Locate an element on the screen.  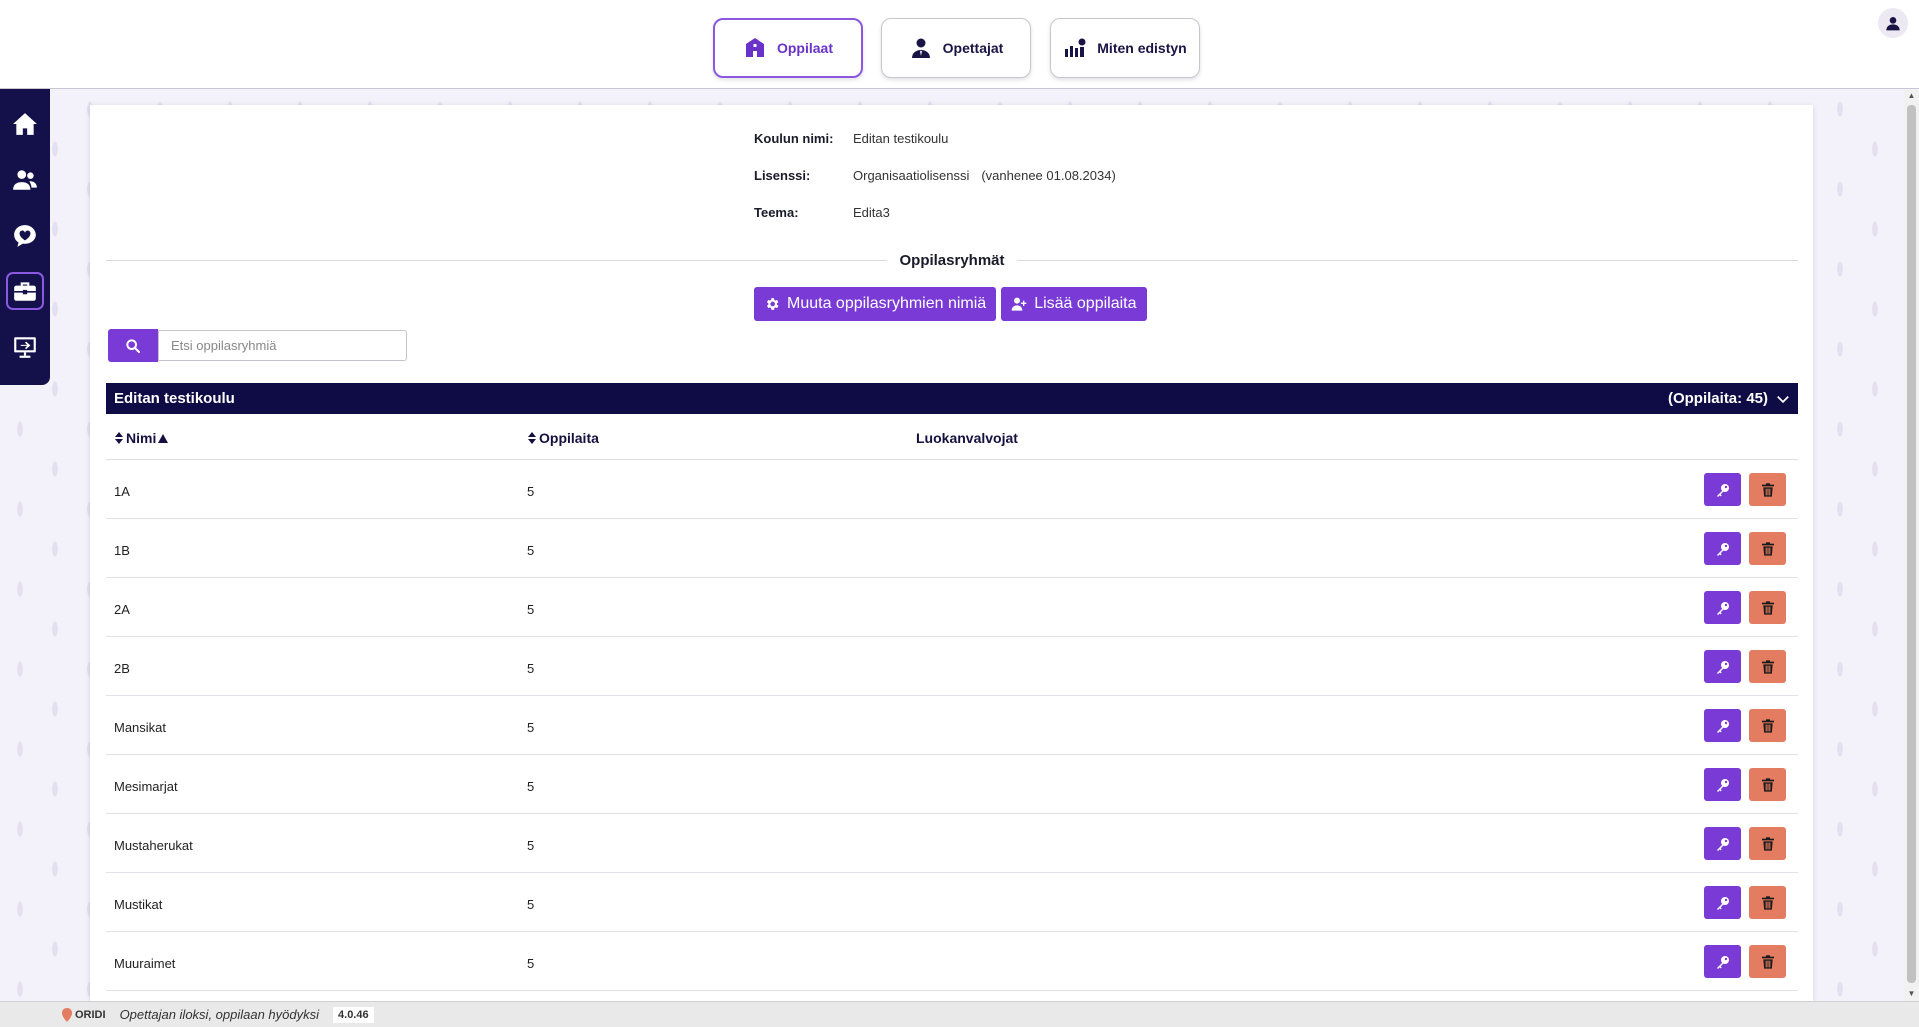
group-name: Mansikat is located at coordinates (140, 727).